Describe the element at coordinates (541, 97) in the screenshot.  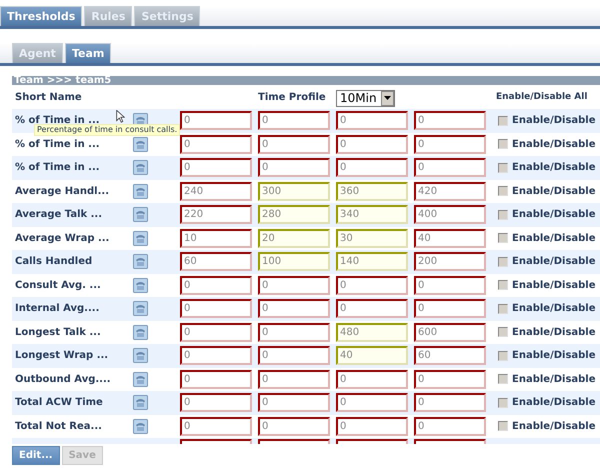
I see `column-header: Enable/Disable All` at that location.